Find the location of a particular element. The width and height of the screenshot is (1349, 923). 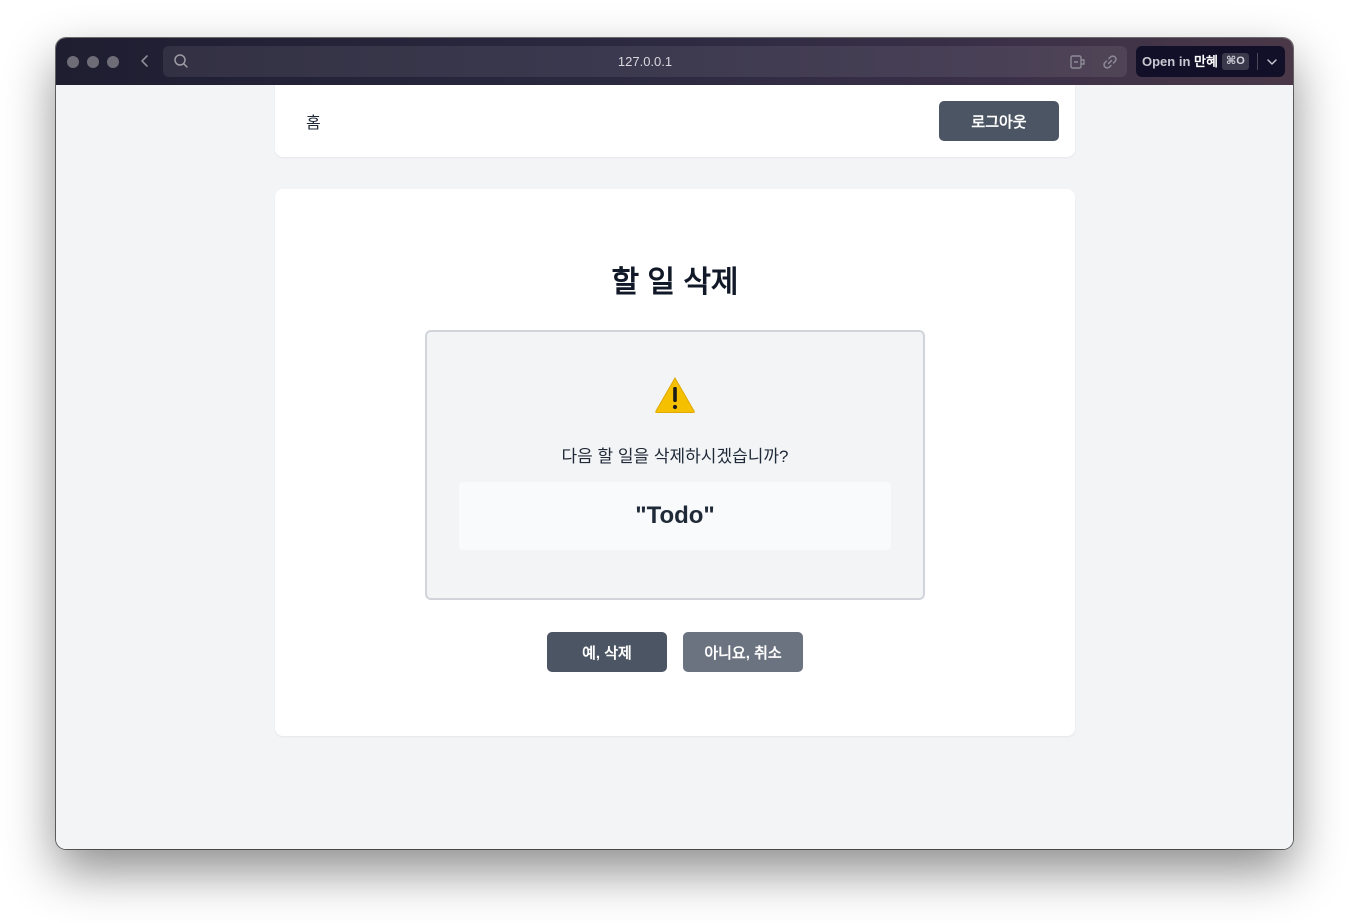

todo-title: "Todo" is located at coordinates (675, 515).